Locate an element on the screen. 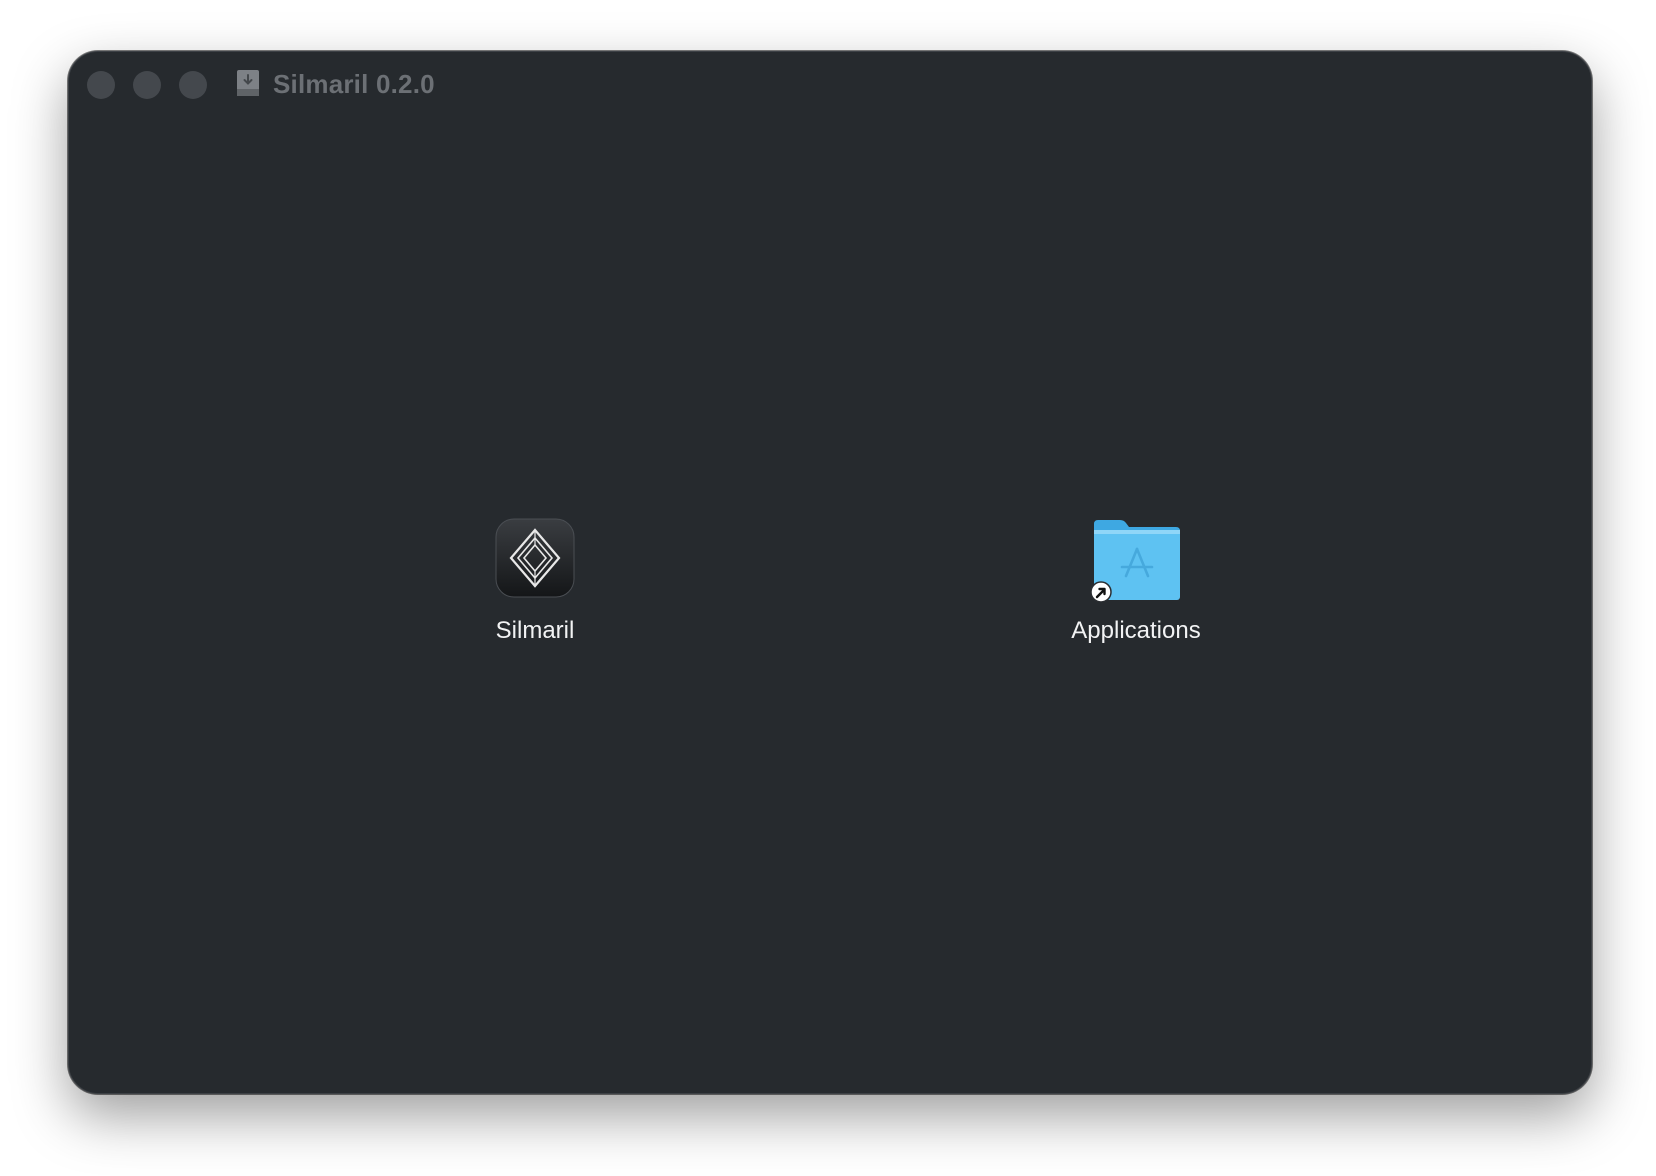 The height and width of the screenshot is (1176, 1656). applications-alias-item: Applications is located at coordinates (1136, 582).